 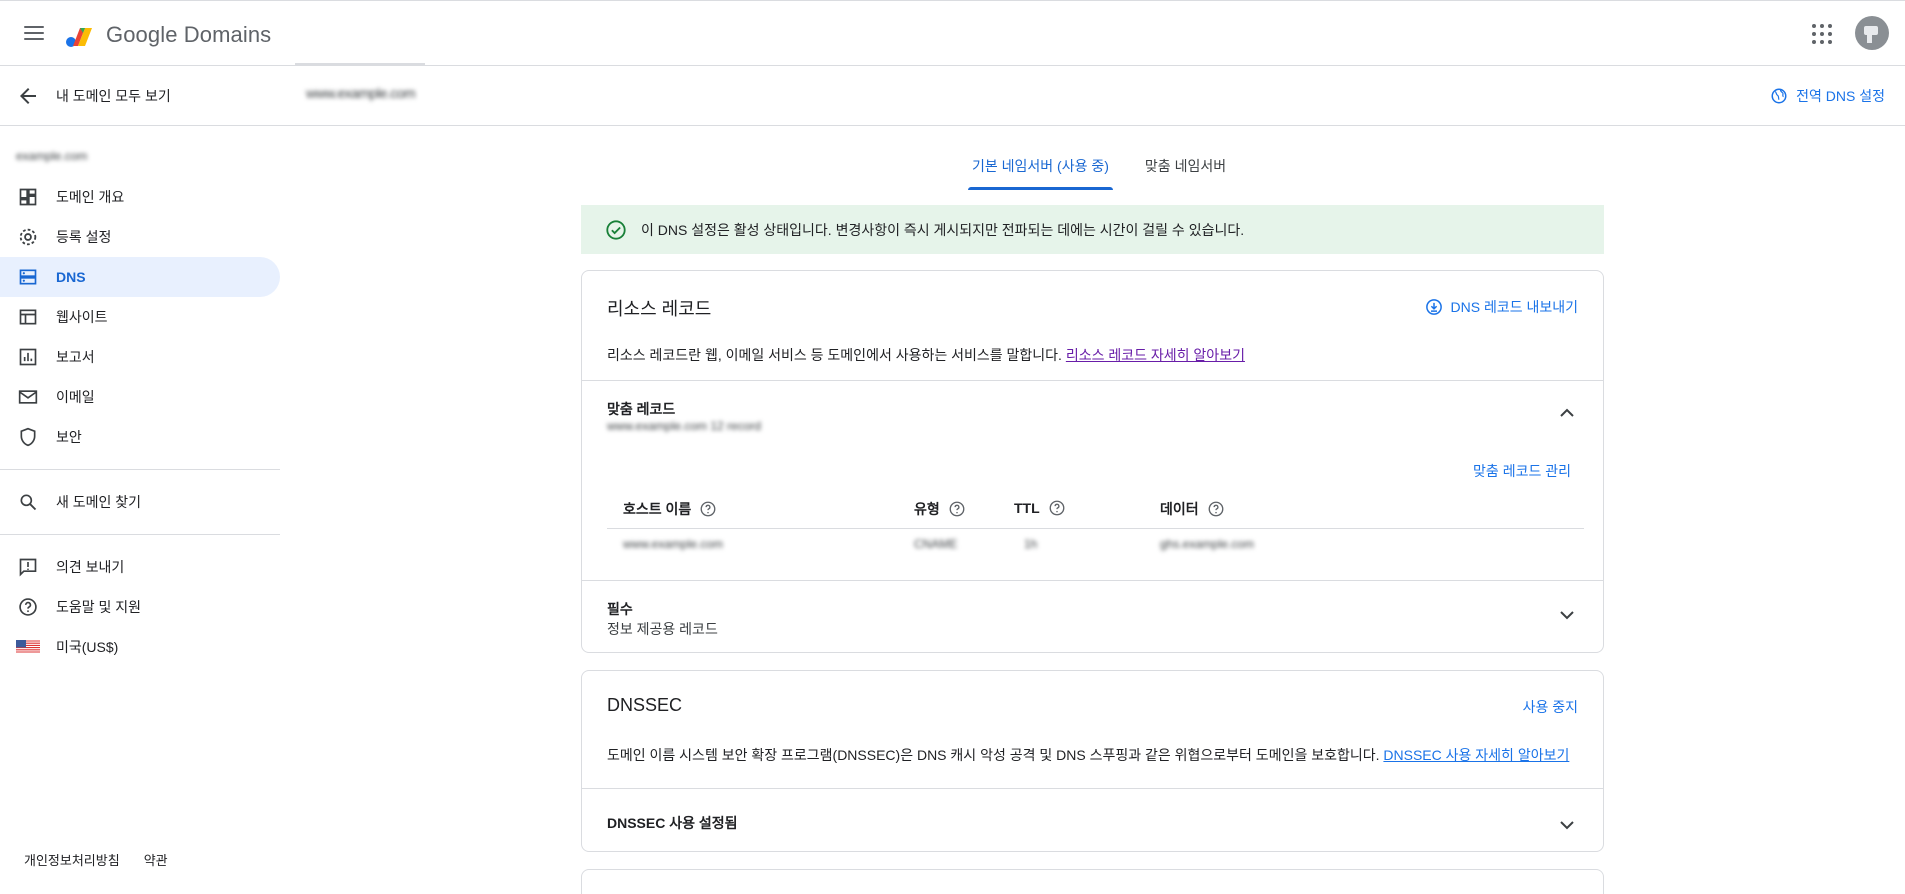 What do you see at coordinates (28, 502) in the screenshot?
I see `search-icon` at bounding box center [28, 502].